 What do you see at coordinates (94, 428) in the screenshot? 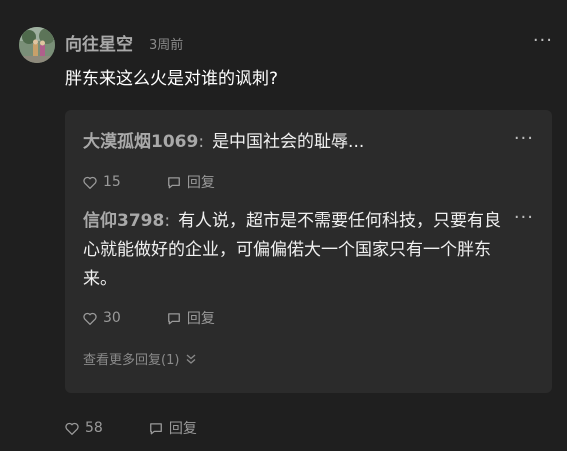
I see `like-count: 58` at bounding box center [94, 428].